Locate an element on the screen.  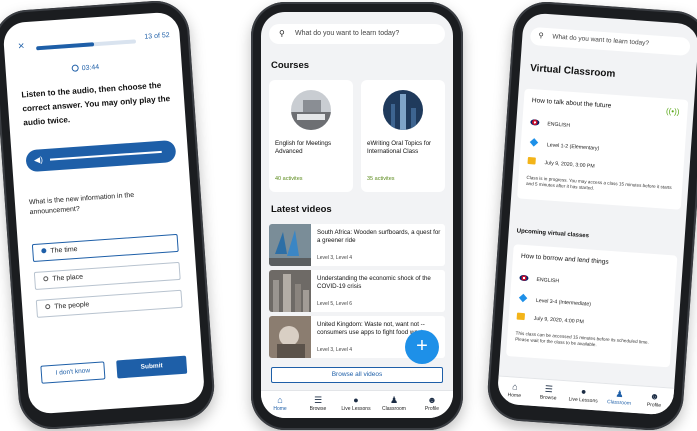
audio-player: ◀) is located at coordinates (101, 156).